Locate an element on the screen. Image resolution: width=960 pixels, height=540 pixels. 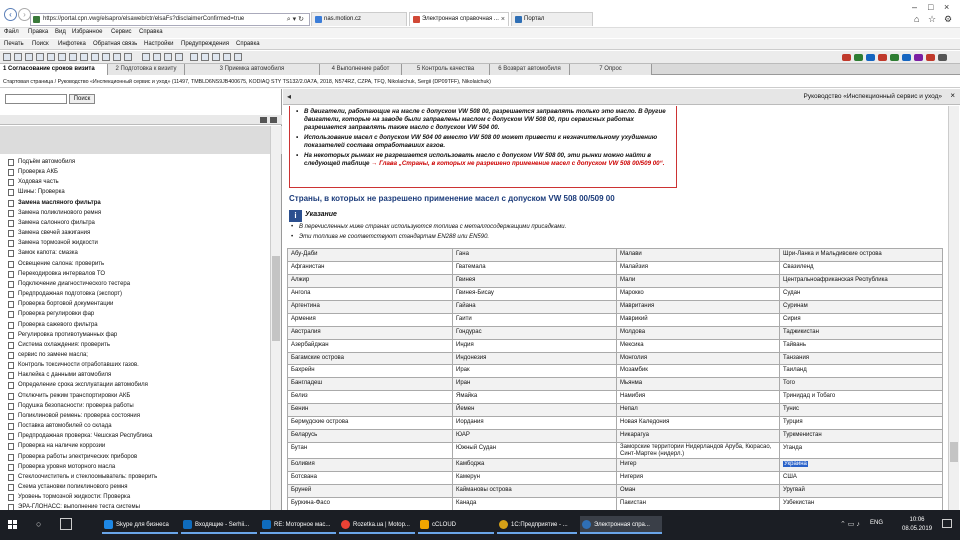
tree-item: Поликлиновой ремень: проверка состояния is located at coordinates (139, 416).